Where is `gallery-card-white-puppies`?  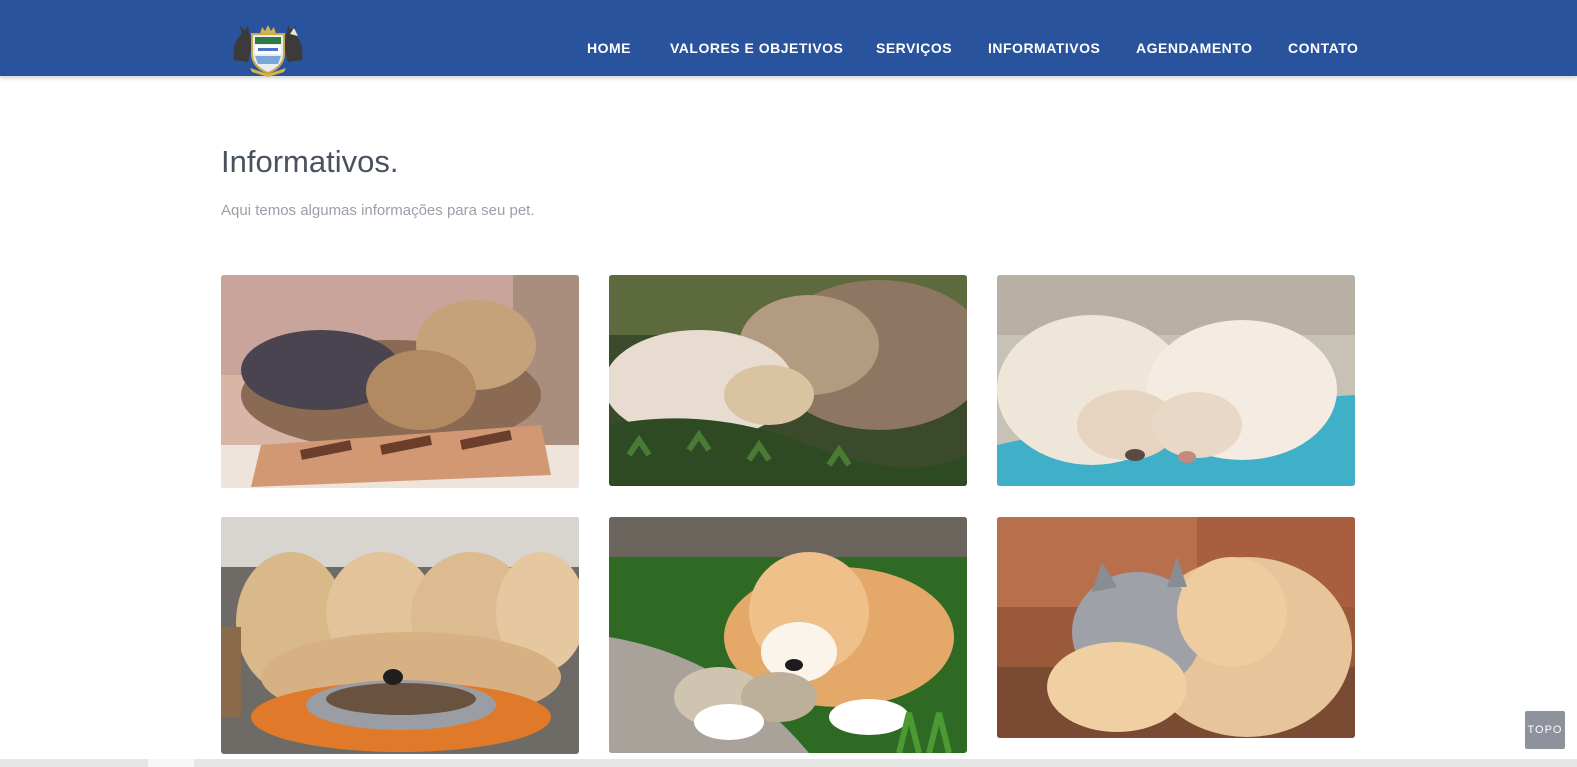
gallery-card-white-puppies is located at coordinates (1176, 380).